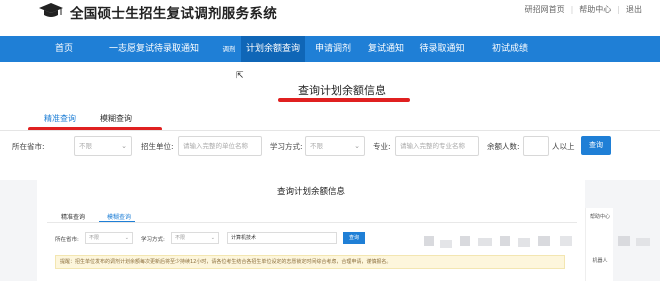  What do you see at coordinates (316, 146) in the screenshot?
I see `study-mode-value: 不限` at bounding box center [316, 146].